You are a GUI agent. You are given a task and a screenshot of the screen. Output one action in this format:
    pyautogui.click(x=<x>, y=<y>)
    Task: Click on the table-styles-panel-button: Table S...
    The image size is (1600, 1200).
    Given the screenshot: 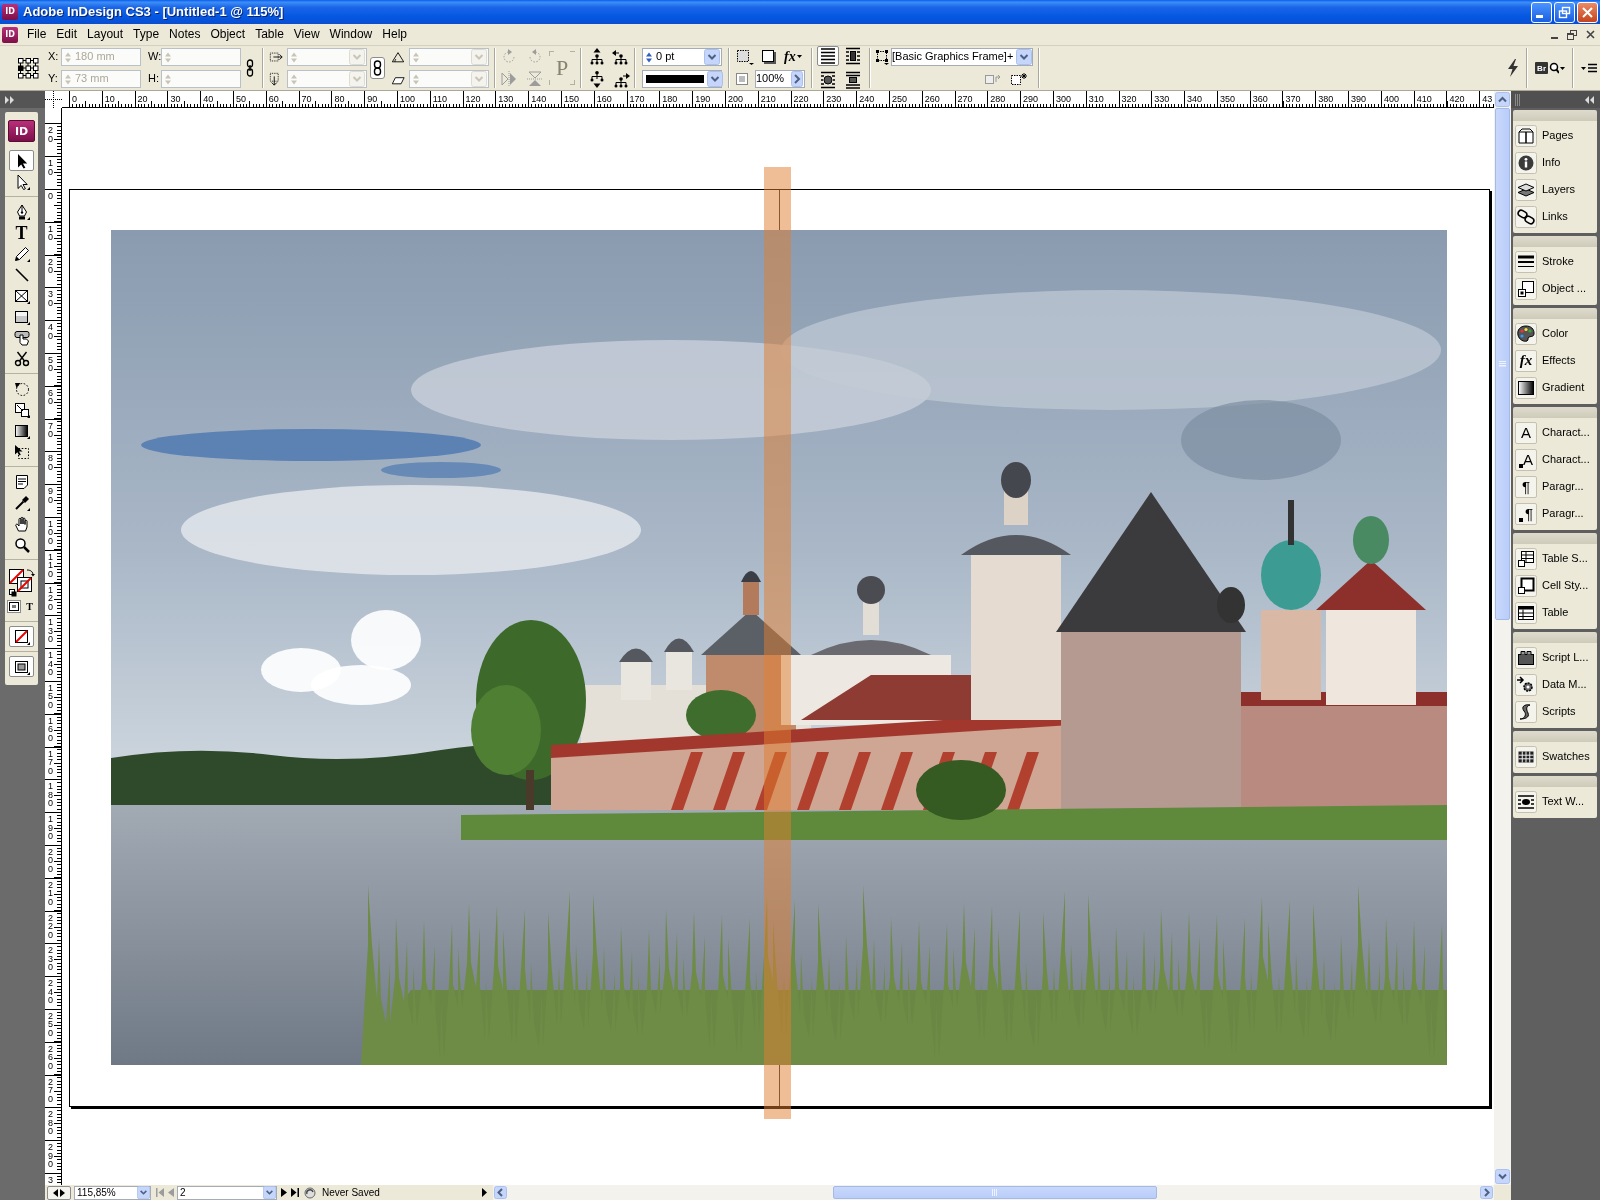 What is the action you would take?
    pyautogui.click(x=1555, y=558)
    